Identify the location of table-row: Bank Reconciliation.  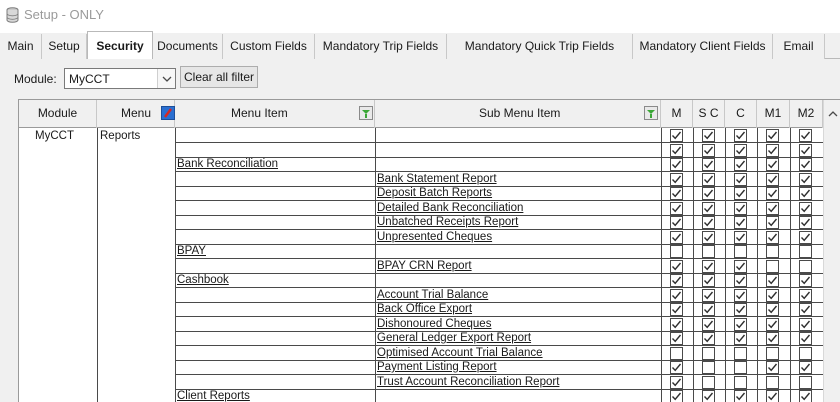
(421, 164).